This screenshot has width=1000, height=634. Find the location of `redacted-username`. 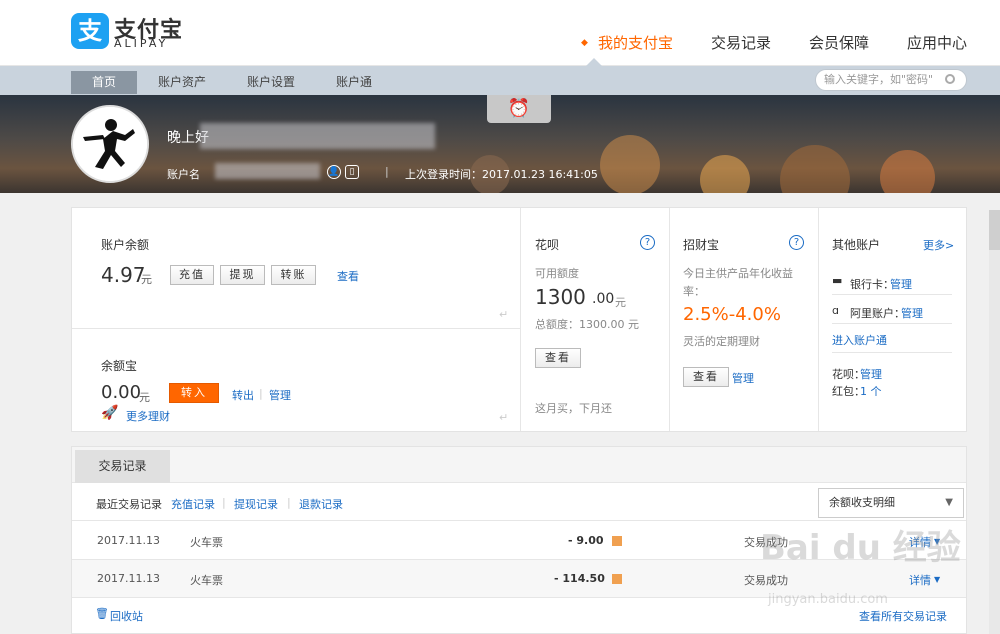

redacted-username is located at coordinates (317, 136).